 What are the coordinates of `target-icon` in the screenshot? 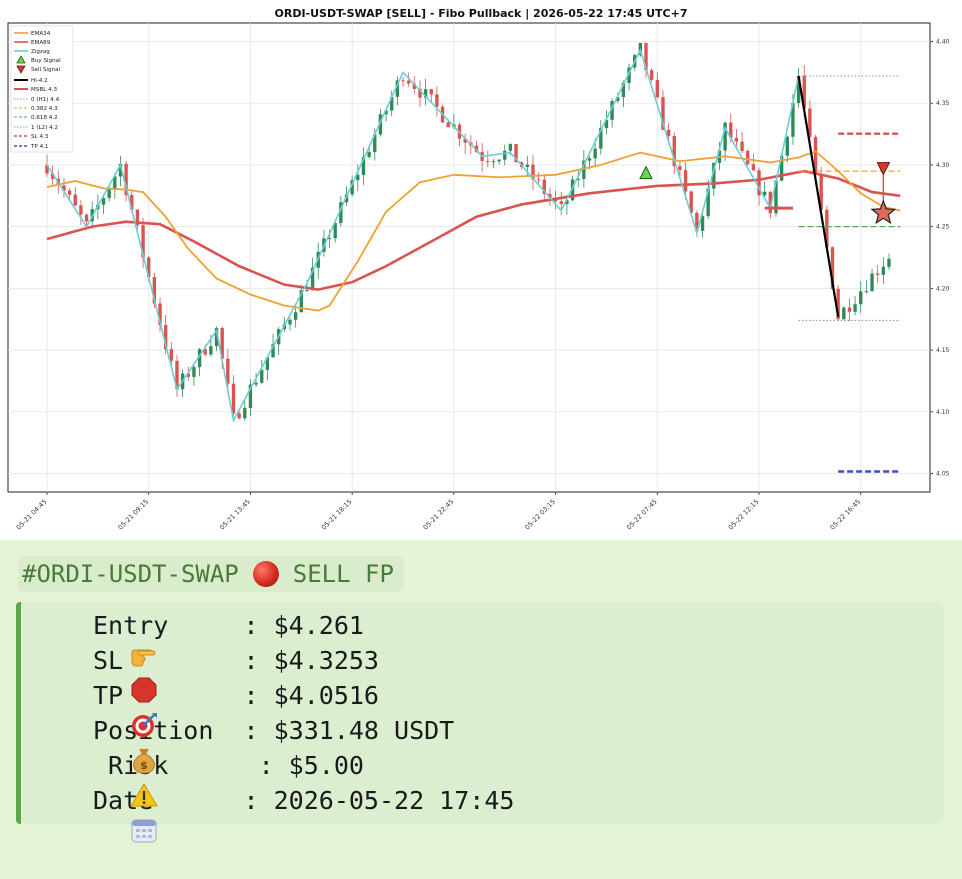 It's located at (98, 709).